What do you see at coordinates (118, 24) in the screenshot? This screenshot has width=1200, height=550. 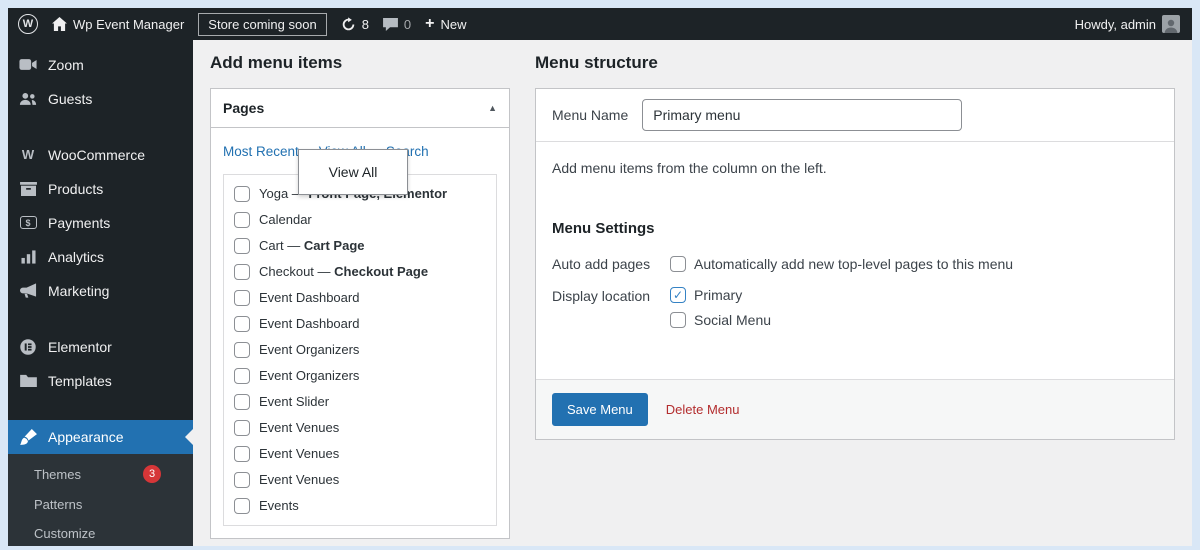 I see `site-link: Wp Event Manager` at bounding box center [118, 24].